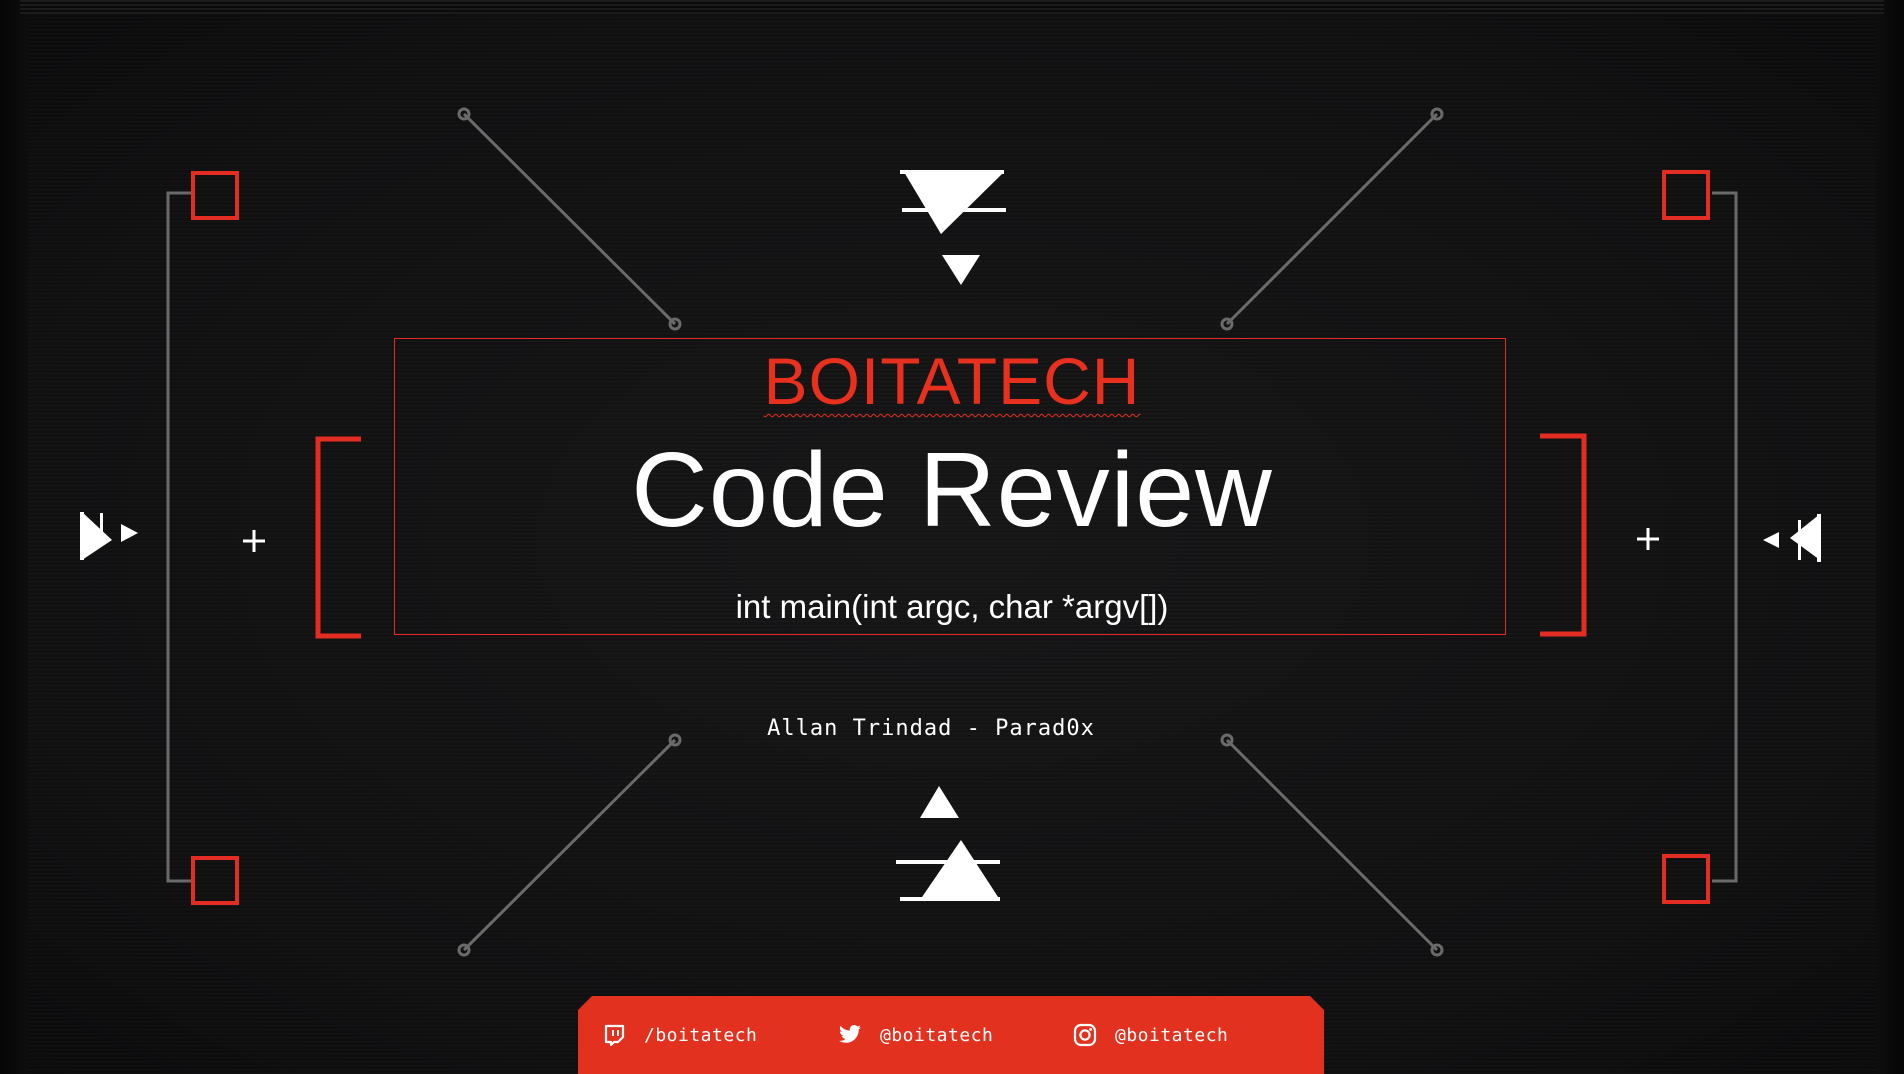 This screenshot has height=1074, width=1904. Describe the element at coordinates (850, 1035) in the screenshot. I see `twitter-icon` at that location.